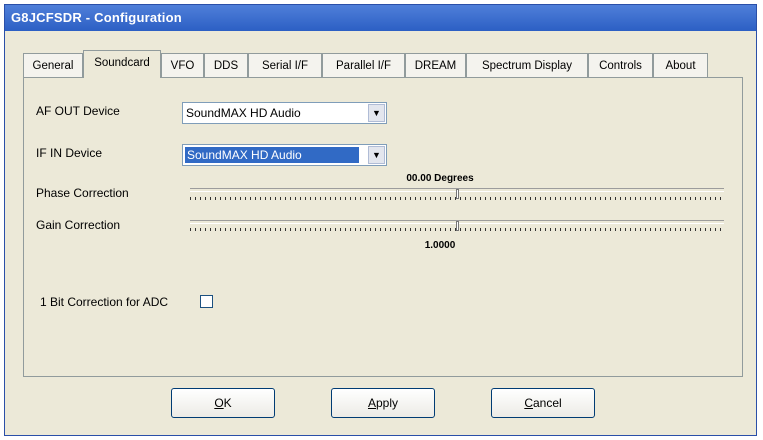 This screenshot has height=440, width=763. I want to click on tab-general: General, so click(53, 65).